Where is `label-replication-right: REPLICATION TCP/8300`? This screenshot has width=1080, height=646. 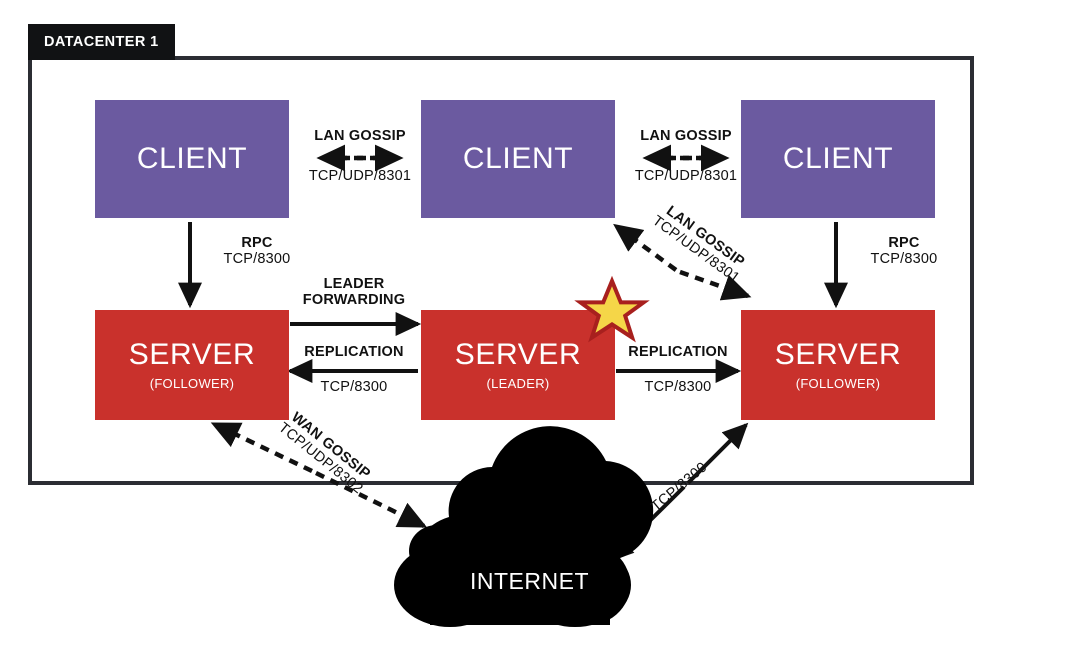
label-replication-right: REPLICATION TCP/8300 is located at coordinates (678, 369).